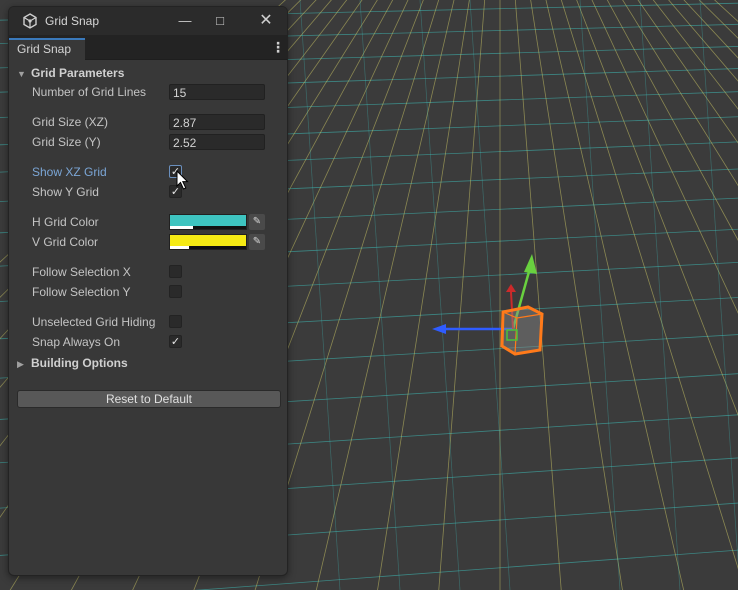 The image size is (738, 590). I want to click on h-grid-color-swatch, so click(208, 222).